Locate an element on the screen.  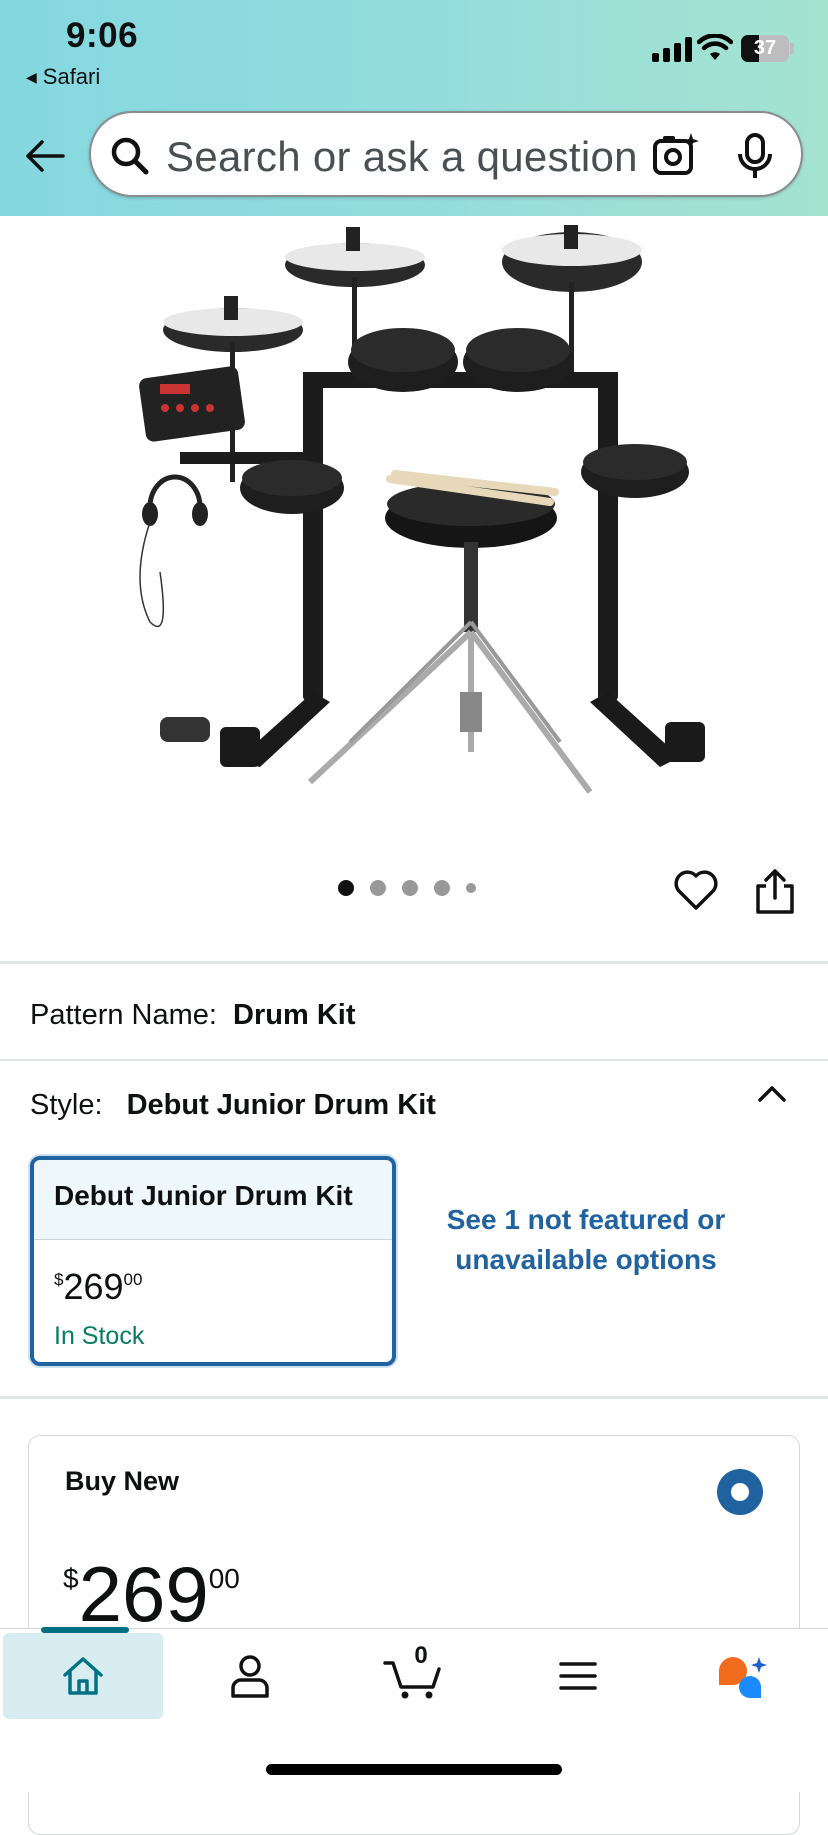
user-icon is located at coordinates (250, 1676).